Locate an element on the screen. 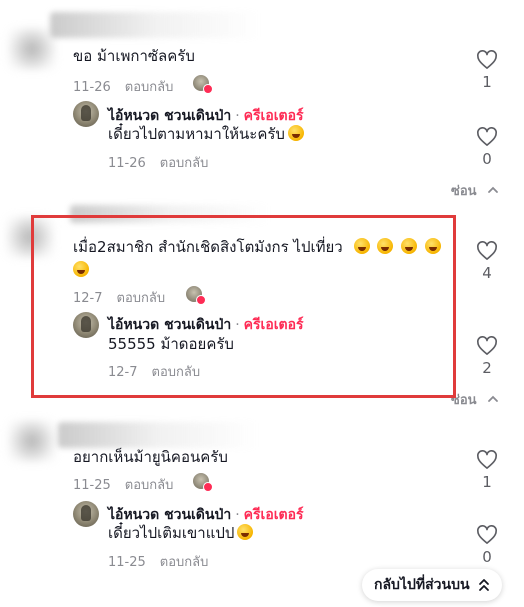 Image resolution: width=524 pixels, height=607 pixels. back-to-top-button: กลับไปที่ส่วนบน is located at coordinates (432, 585).